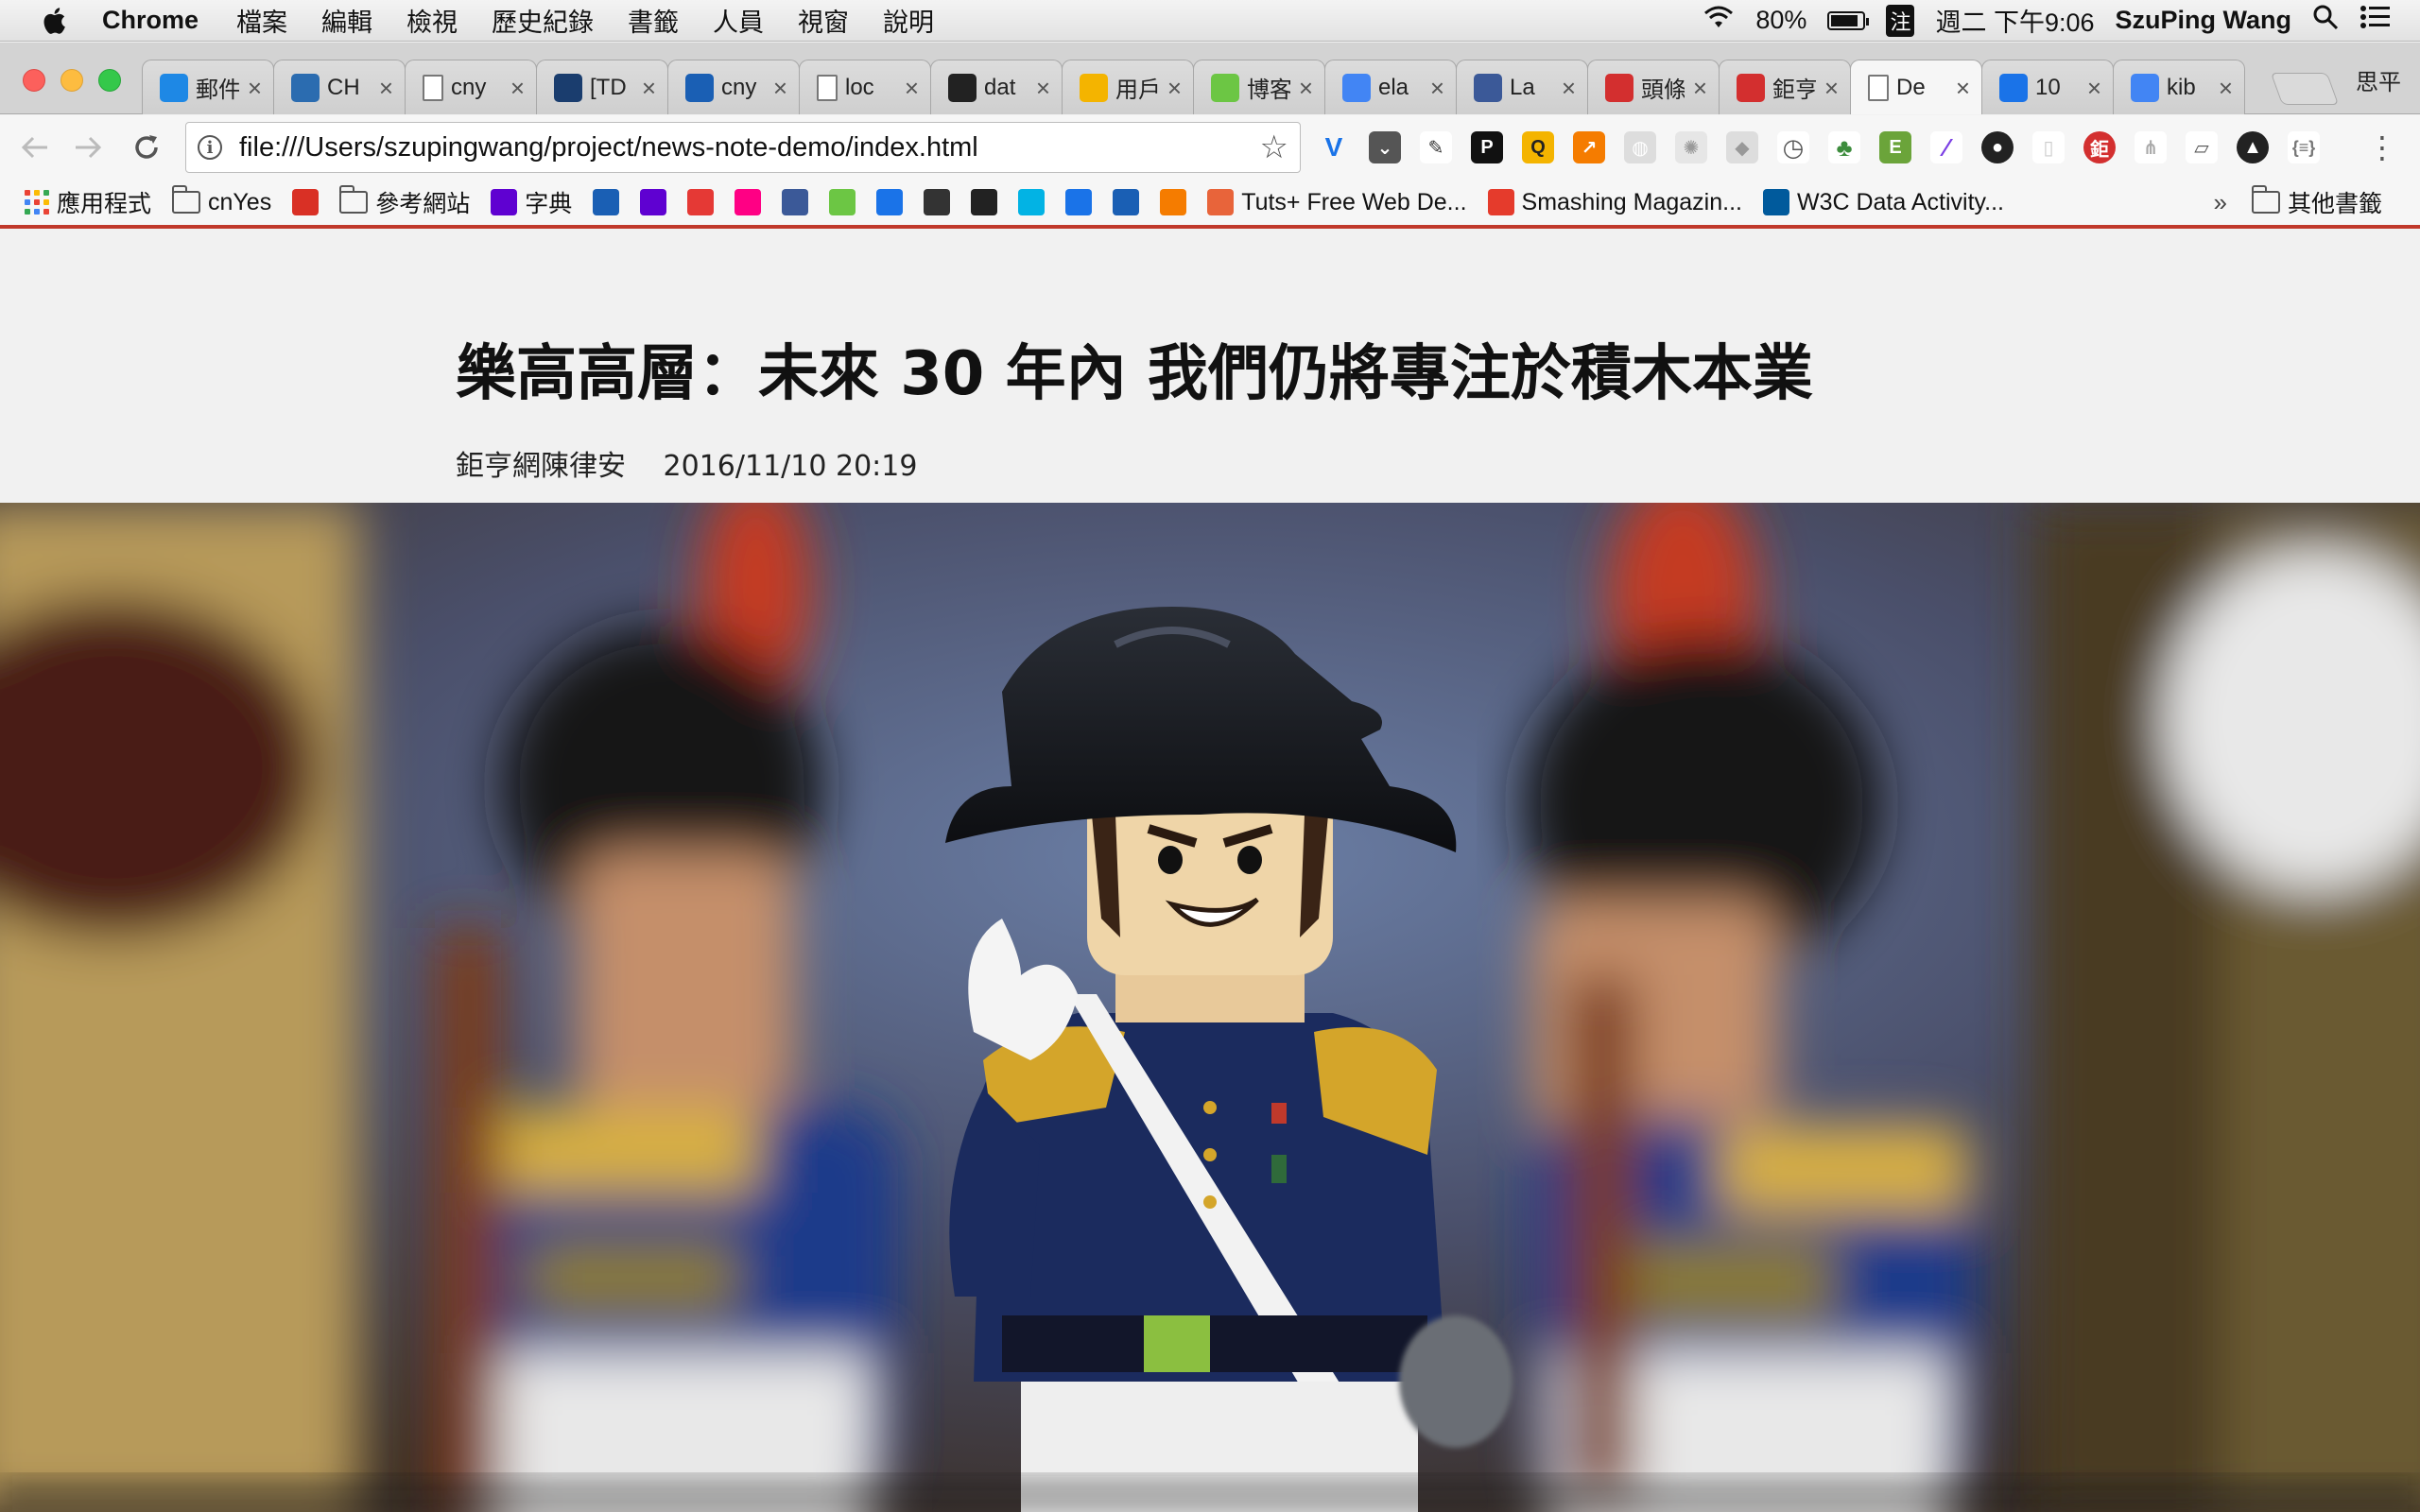 Image resolution: width=2420 pixels, height=1512 pixels. What do you see at coordinates (2014, 20) in the screenshot?
I see `menu-clock: 週二 下午9:06` at bounding box center [2014, 20].